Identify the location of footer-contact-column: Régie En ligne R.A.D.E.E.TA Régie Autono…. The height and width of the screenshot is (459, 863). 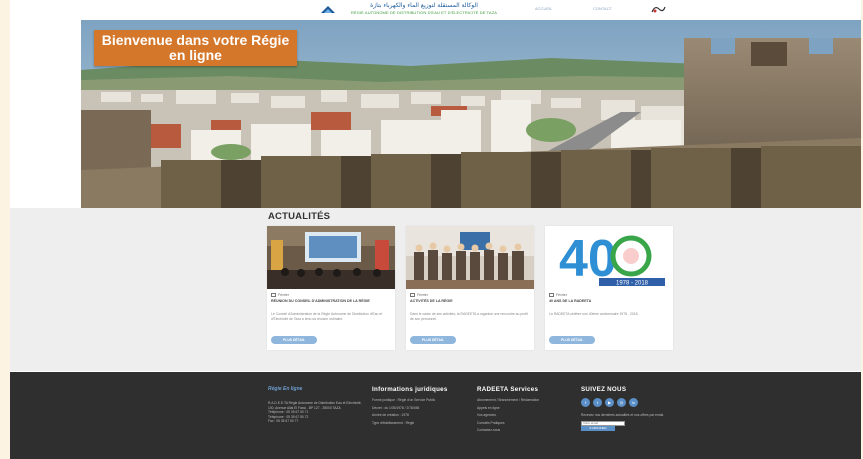
(316, 405).